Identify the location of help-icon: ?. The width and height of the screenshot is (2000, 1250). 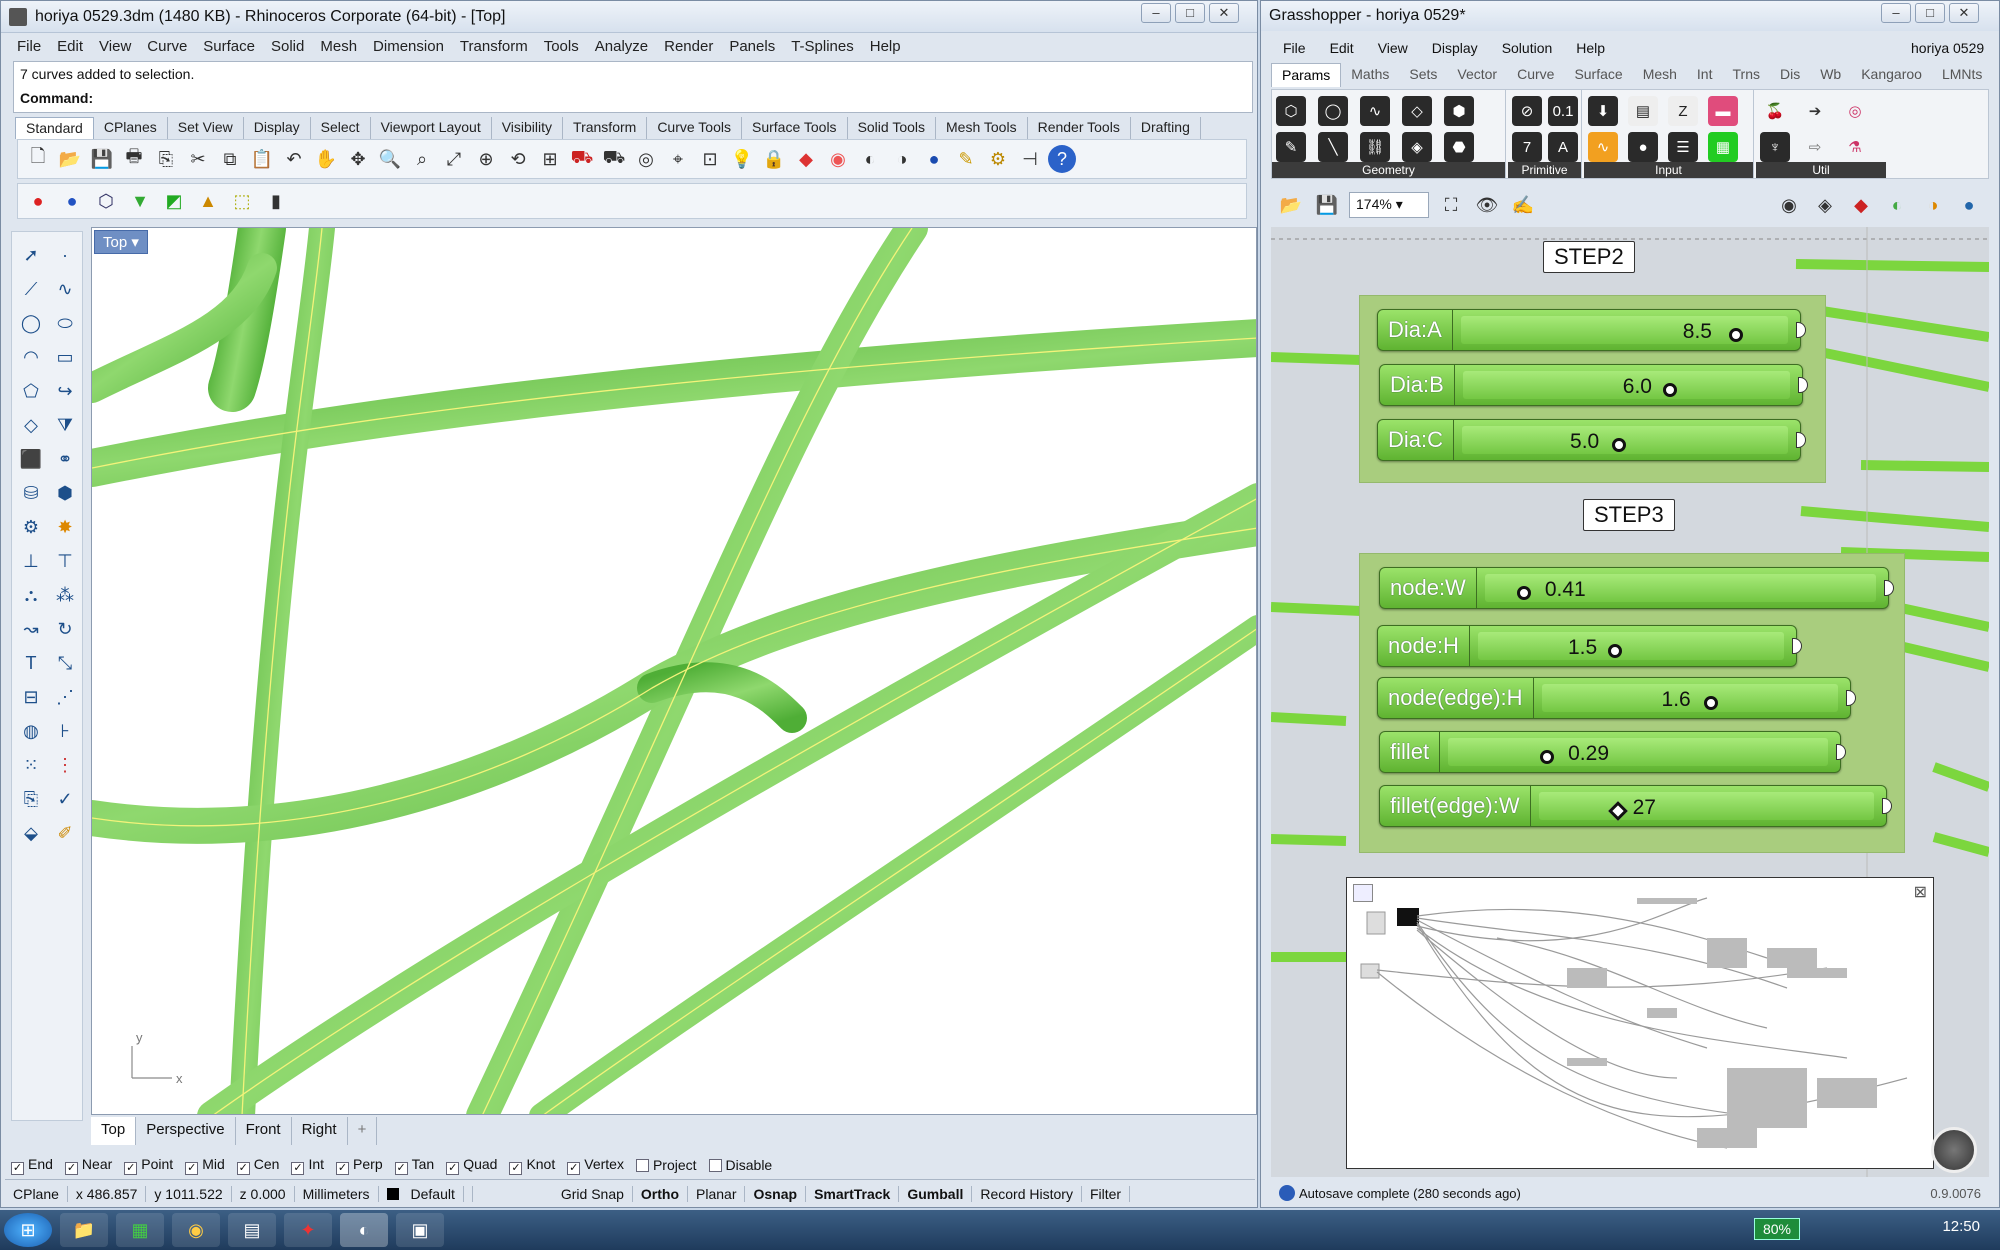
(1062, 159).